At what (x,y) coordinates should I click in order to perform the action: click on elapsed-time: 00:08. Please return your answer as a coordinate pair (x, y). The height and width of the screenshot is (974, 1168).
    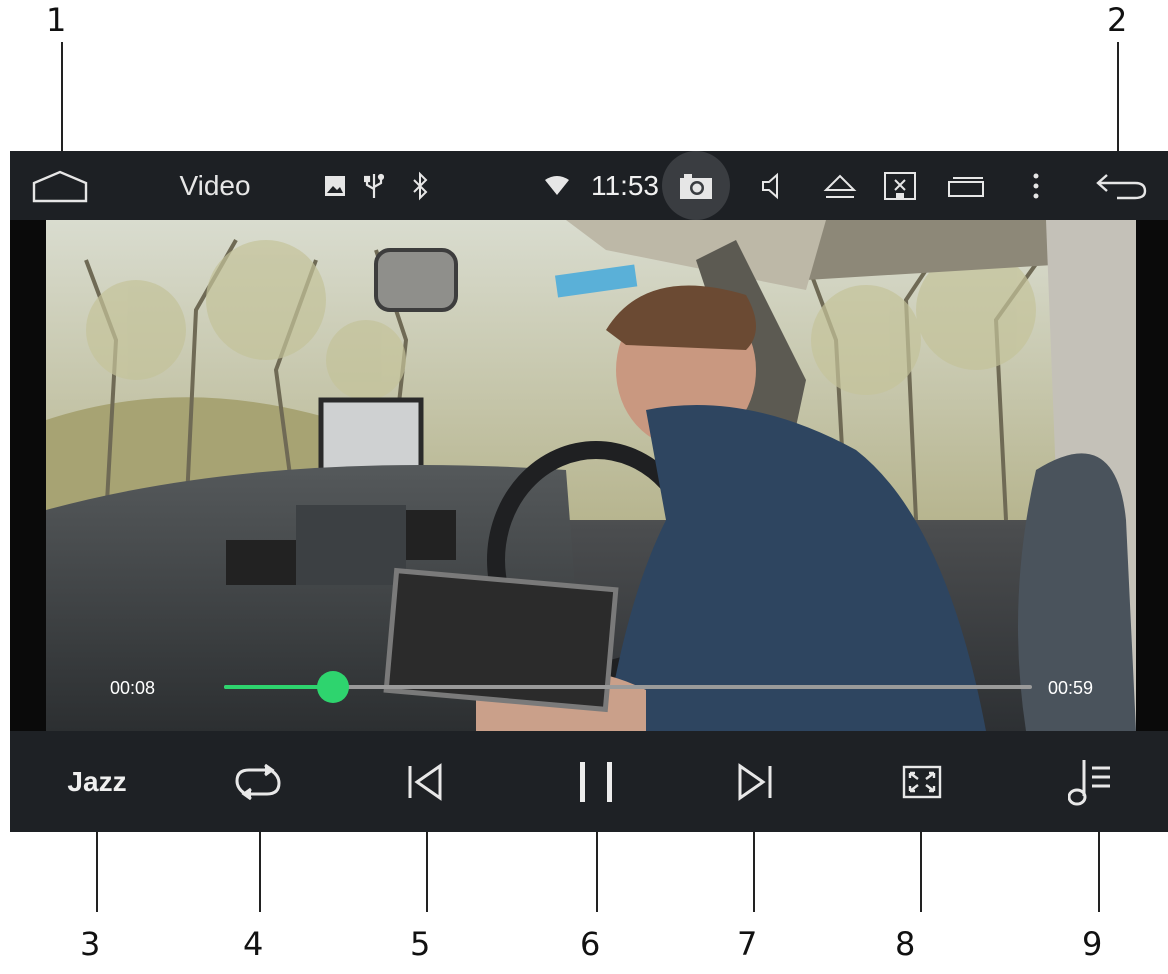
    Looking at the image, I should click on (133, 688).